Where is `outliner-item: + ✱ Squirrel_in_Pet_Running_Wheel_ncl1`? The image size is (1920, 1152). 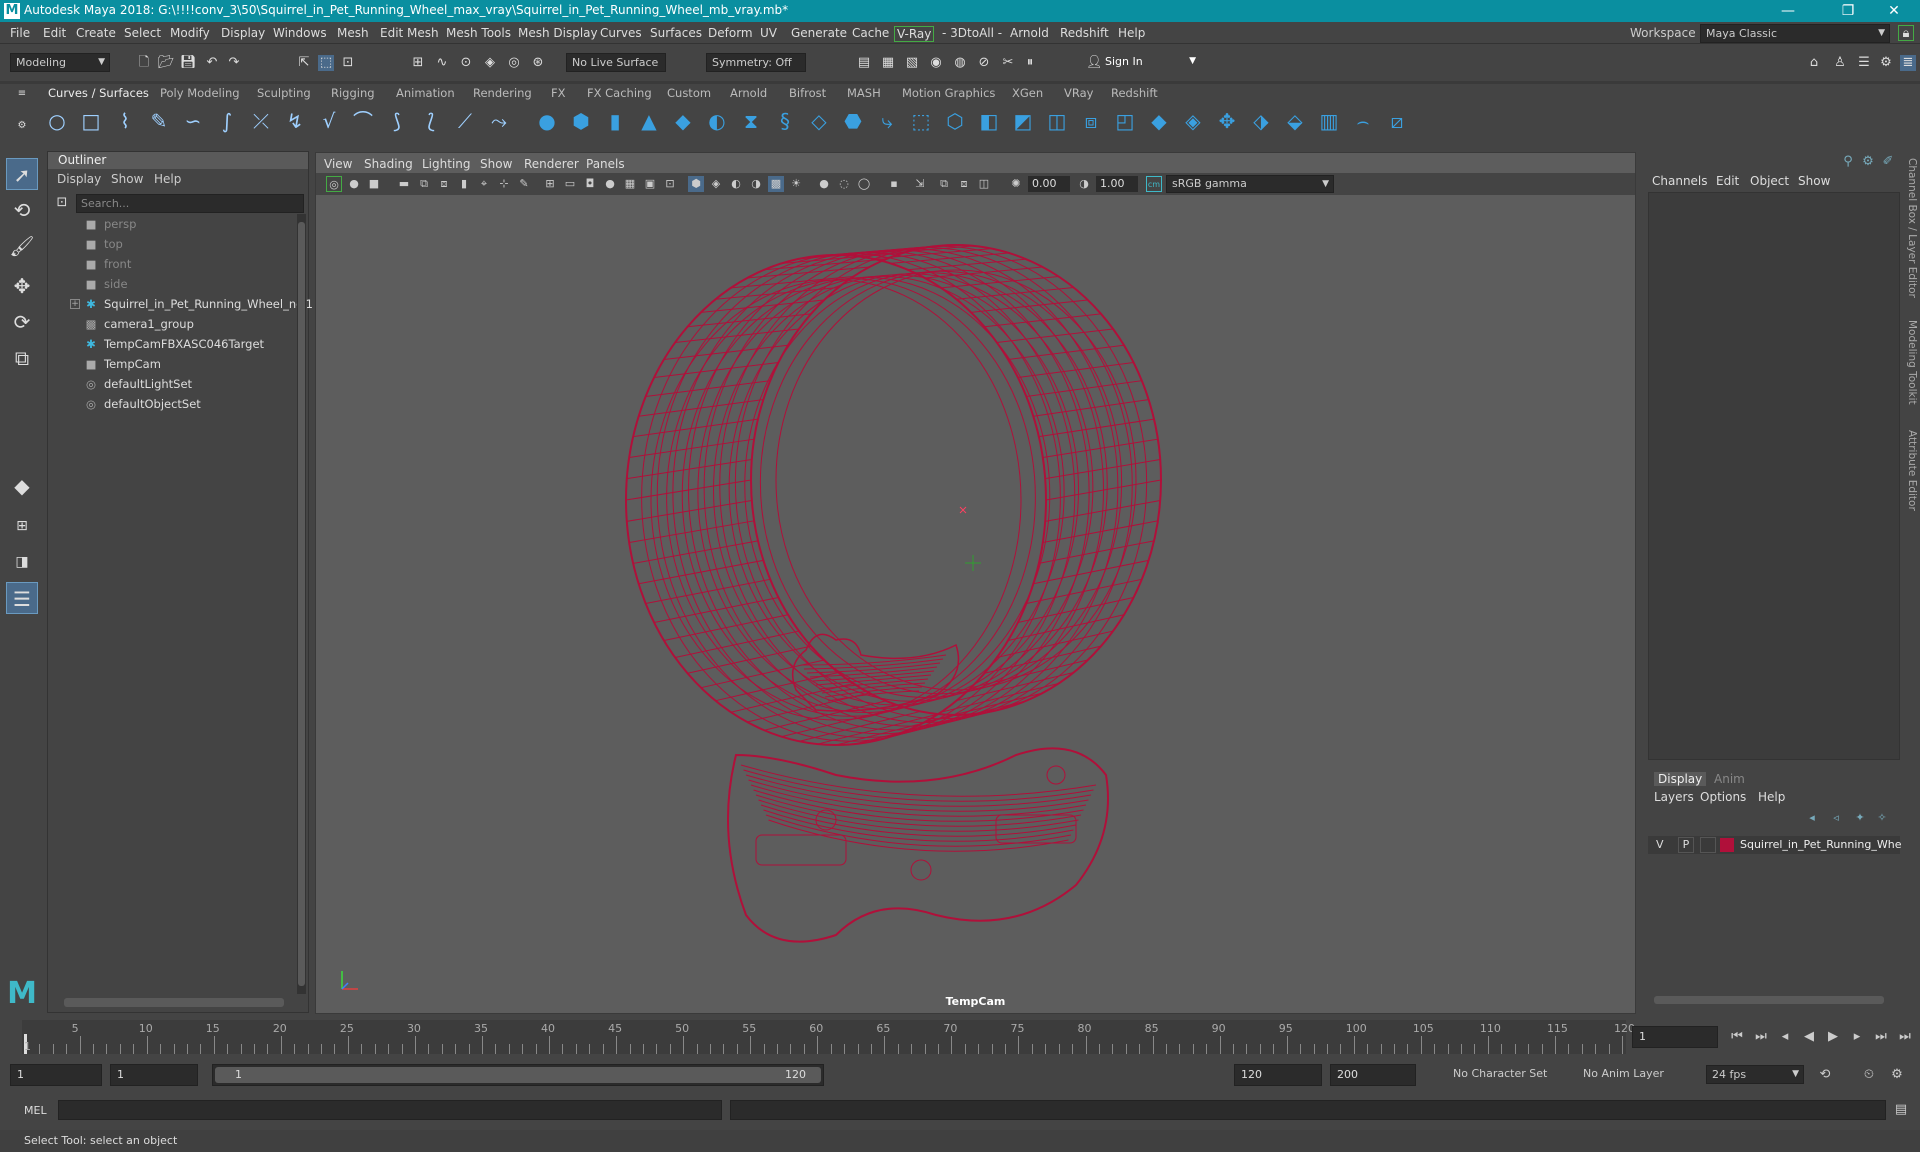 outliner-item: + ✱ Squirrel_in_Pet_Running_Wheel_ncl1 is located at coordinates (180, 304).